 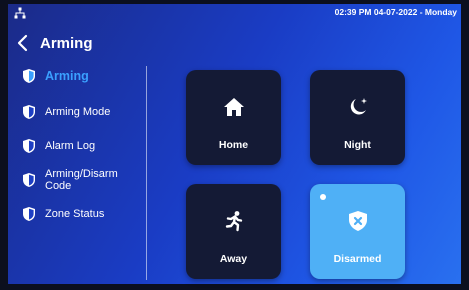 What do you see at coordinates (357, 117) in the screenshot?
I see `mode-night-button: Night` at bounding box center [357, 117].